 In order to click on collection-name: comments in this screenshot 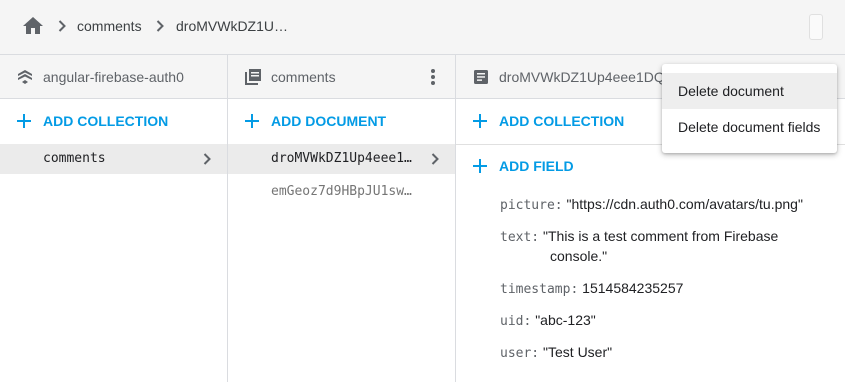, I will do `click(74, 158)`.